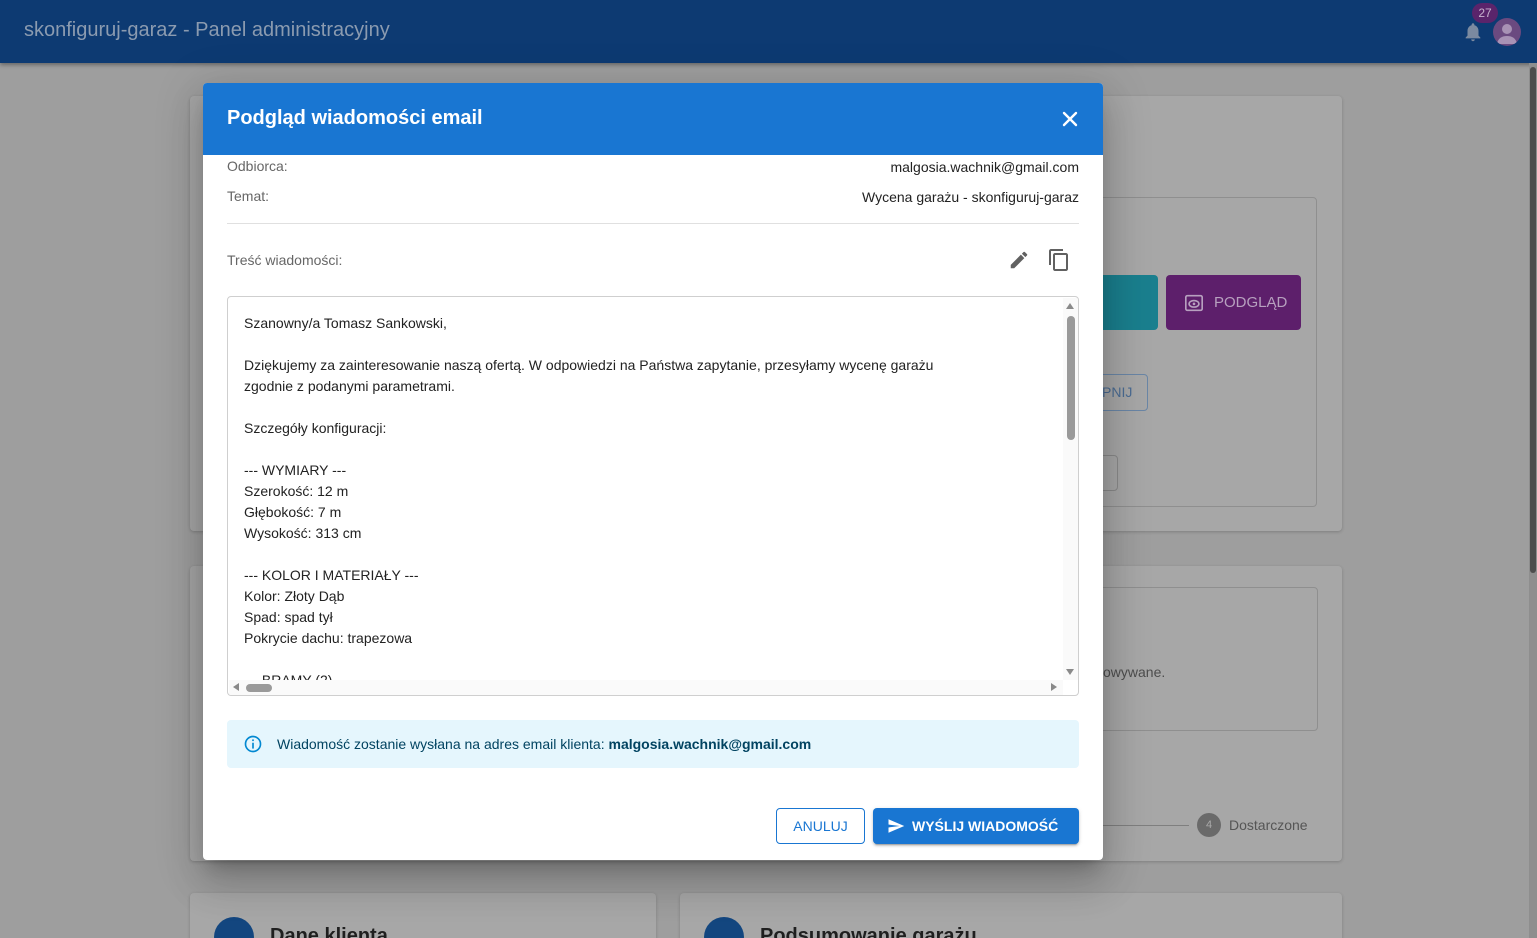 Image resolution: width=1537 pixels, height=938 pixels. What do you see at coordinates (1134, 672) in the screenshot?
I see `bg-status-text: owywane.` at bounding box center [1134, 672].